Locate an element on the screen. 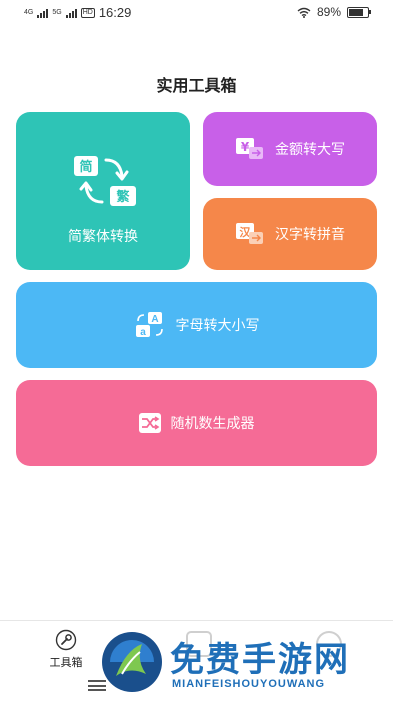  status-time: 16:29 is located at coordinates (115, 12).